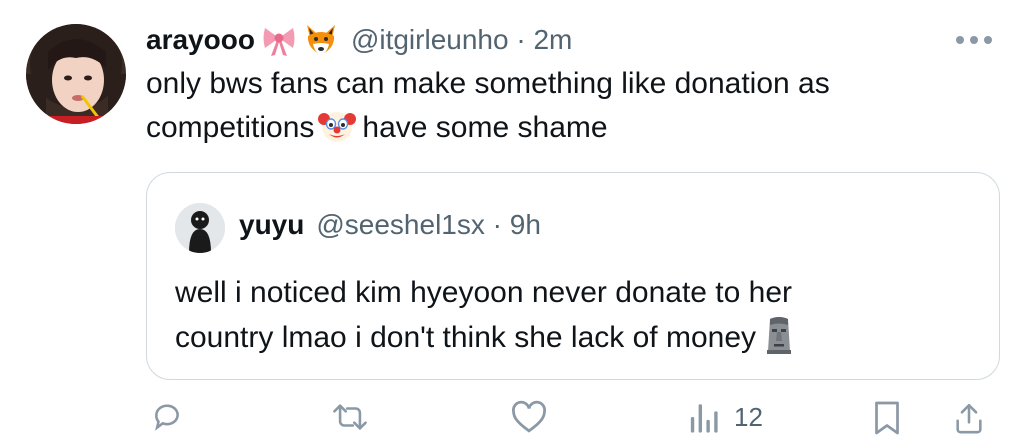 The width and height of the screenshot is (1024, 448). Describe the element at coordinates (529, 417) in the screenshot. I see `like-icon` at that location.